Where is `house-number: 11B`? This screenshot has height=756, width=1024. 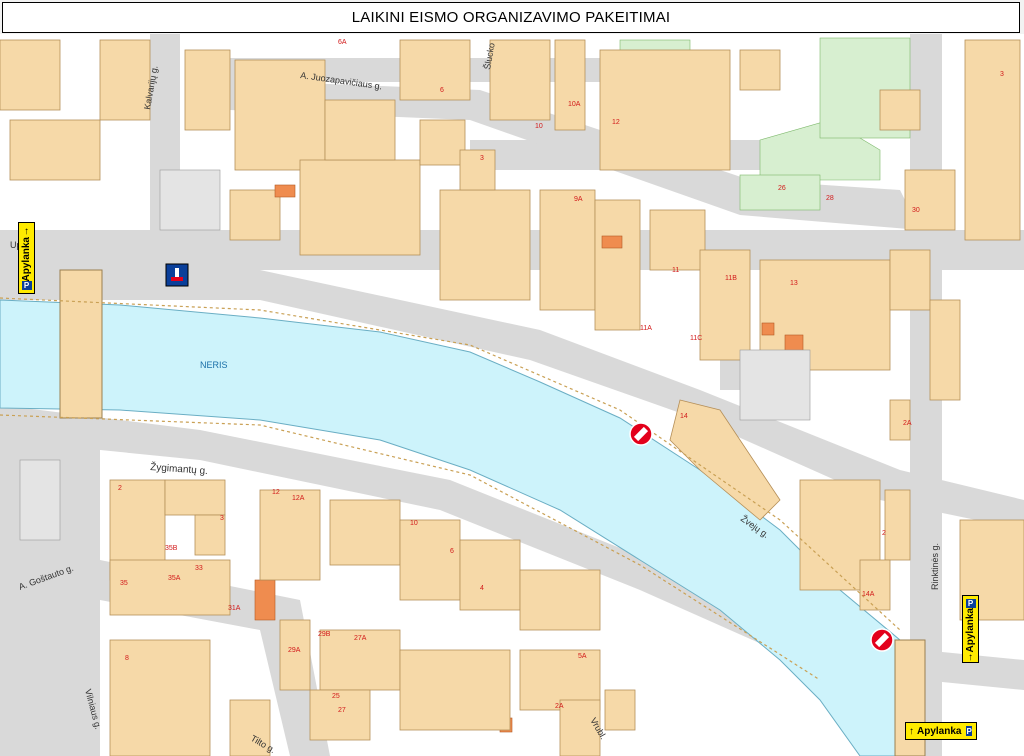
house-number: 11B is located at coordinates (731, 278).